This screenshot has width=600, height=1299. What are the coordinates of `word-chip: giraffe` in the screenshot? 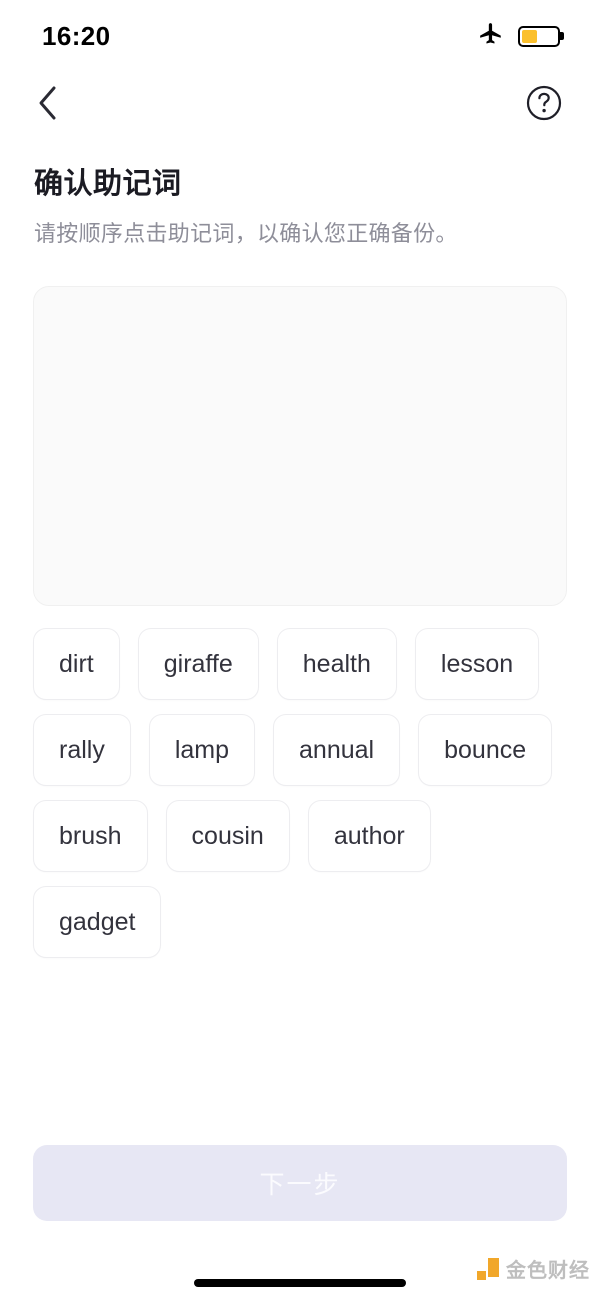 It's located at (198, 664).